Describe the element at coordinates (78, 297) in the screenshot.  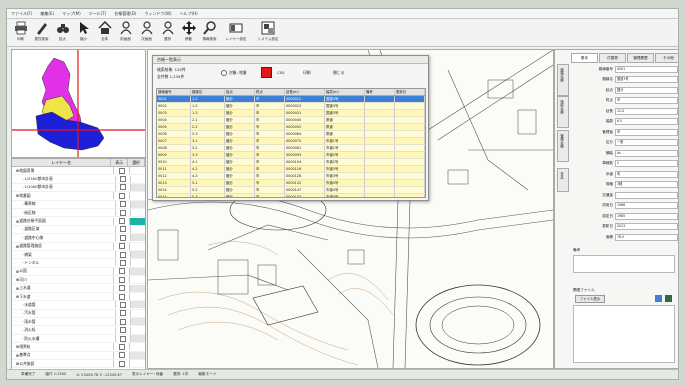
I see `layer-row: ⊞ 下水道` at that location.